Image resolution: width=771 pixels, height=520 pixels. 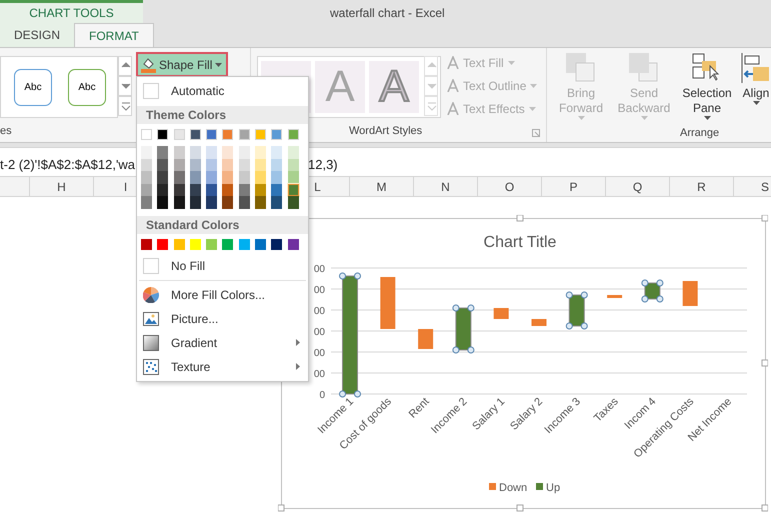 What do you see at coordinates (222, 342) in the screenshot?
I see `menu-item: Gradient` at bounding box center [222, 342].